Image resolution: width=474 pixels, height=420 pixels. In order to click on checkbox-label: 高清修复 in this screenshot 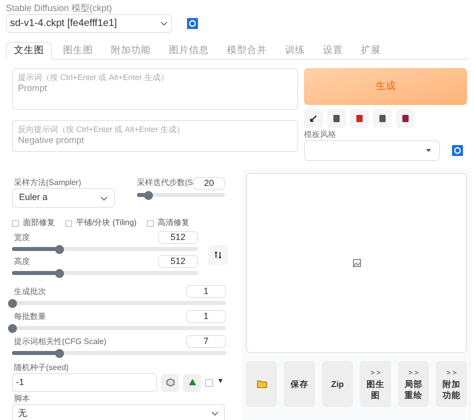, I will do `click(174, 223)`.